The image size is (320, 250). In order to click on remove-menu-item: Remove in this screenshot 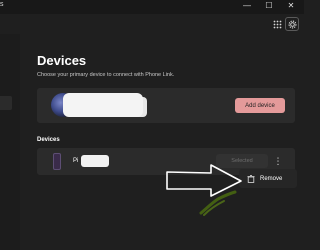, I will do `click(268, 178)`.